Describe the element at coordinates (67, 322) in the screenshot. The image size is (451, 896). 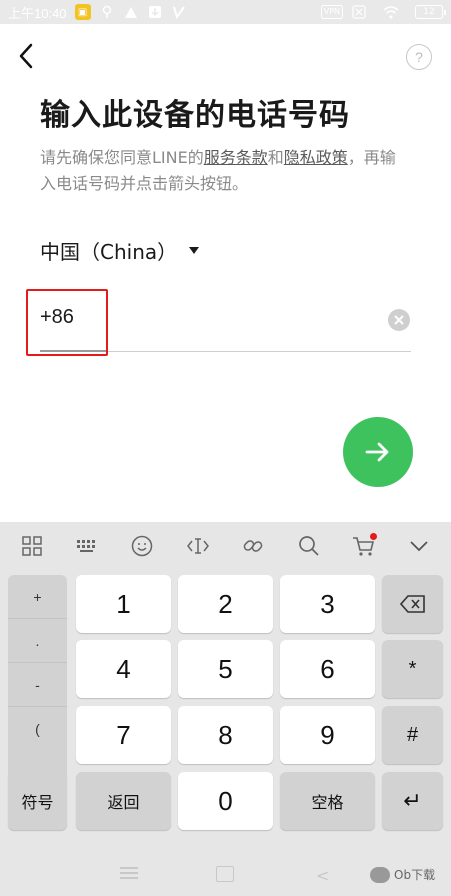
I see `country-code-highlight` at that location.